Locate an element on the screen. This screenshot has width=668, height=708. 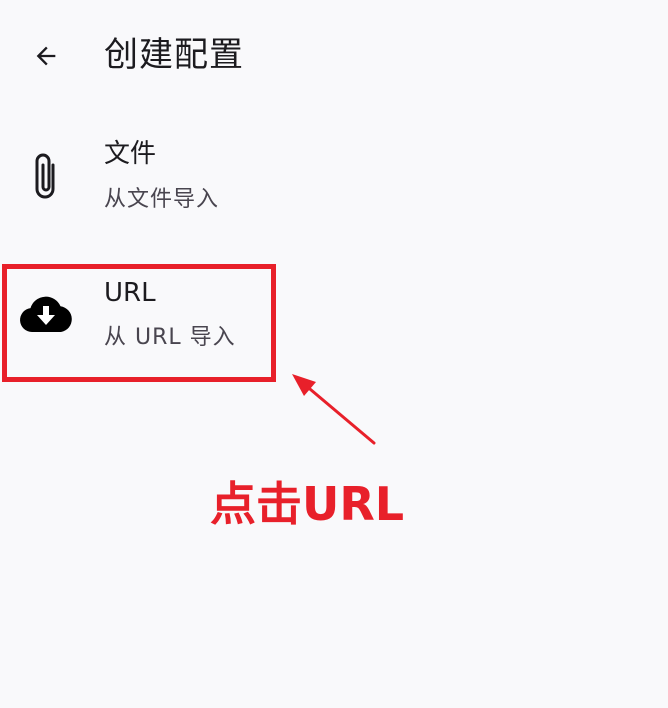
arrow-back-icon is located at coordinates (46, 56).